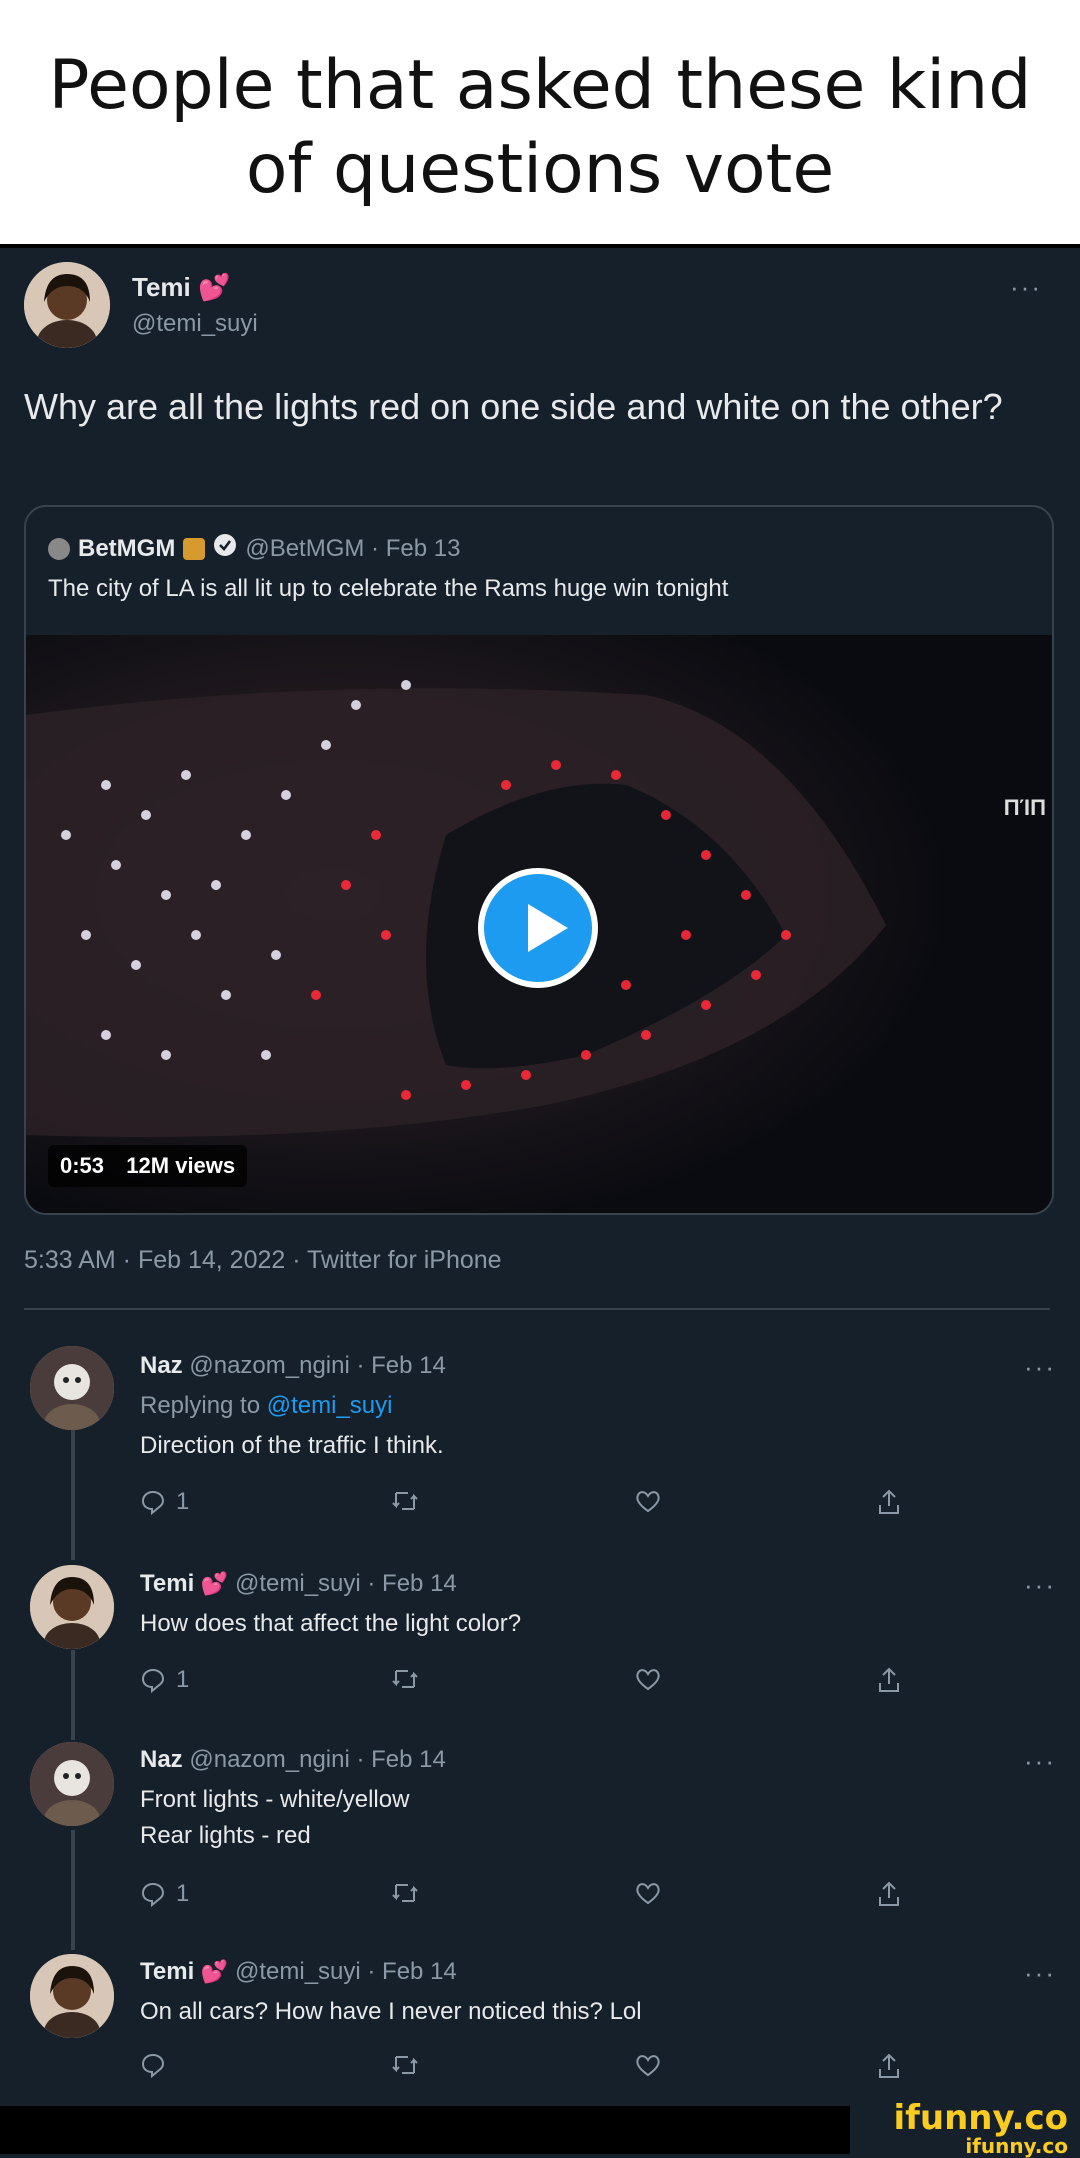  What do you see at coordinates (225, 1835) in the screenshot?
I see `reply-text: Rear lights - red` at bounding box center [225, 1835].